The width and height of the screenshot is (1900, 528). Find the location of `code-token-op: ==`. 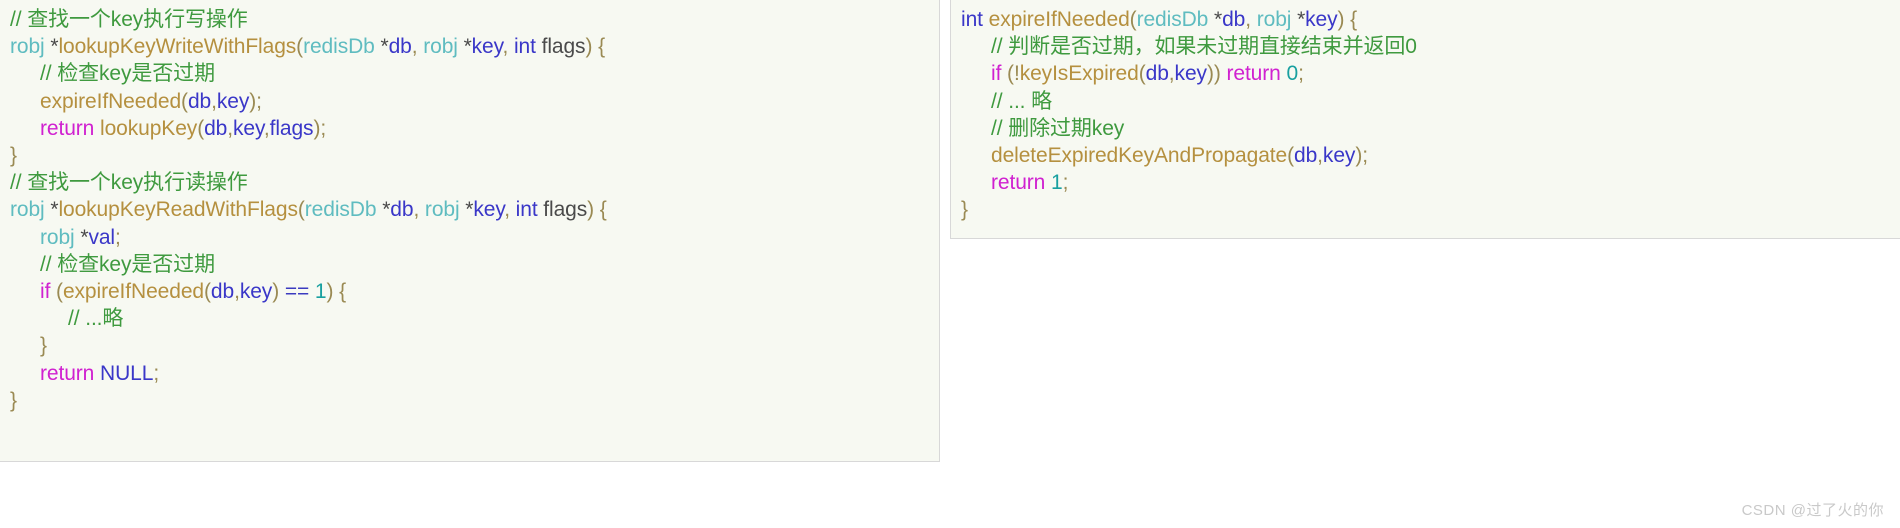

code-token-op: == is located at coordinates (297, 292).